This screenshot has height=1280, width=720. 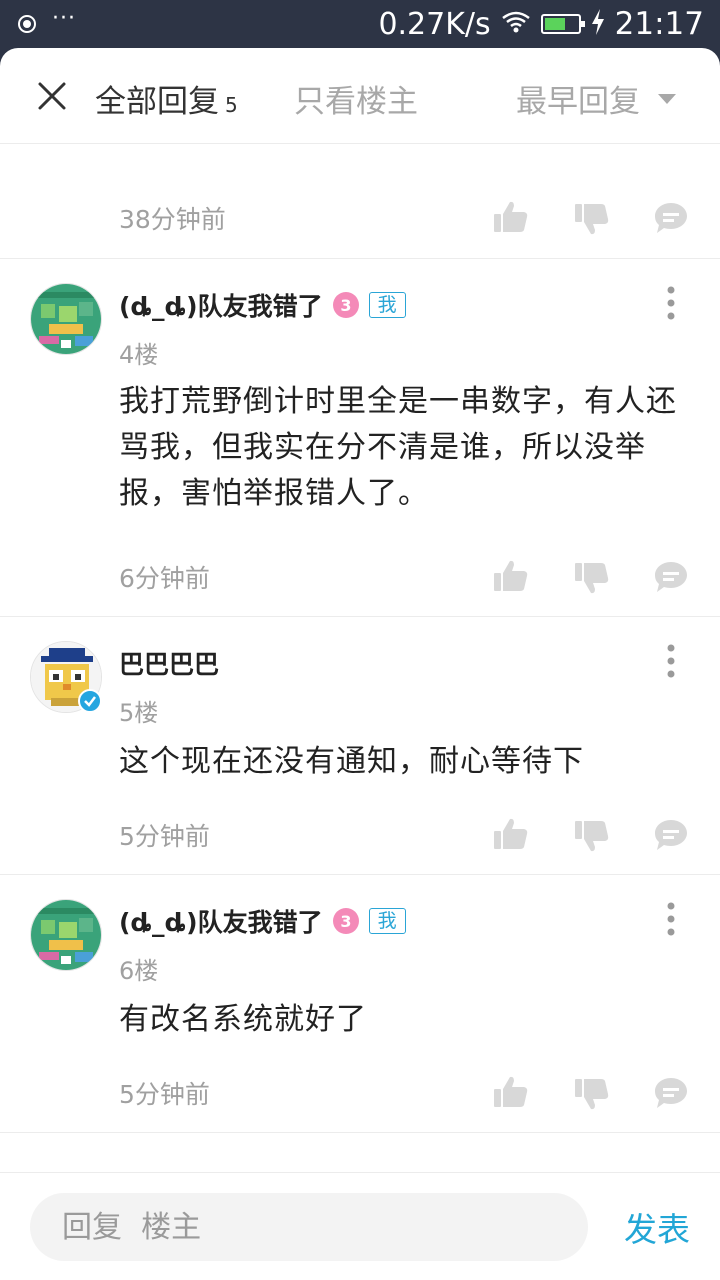 I want to click on reply-time: 38分钟前, so click(x=172, y=219).